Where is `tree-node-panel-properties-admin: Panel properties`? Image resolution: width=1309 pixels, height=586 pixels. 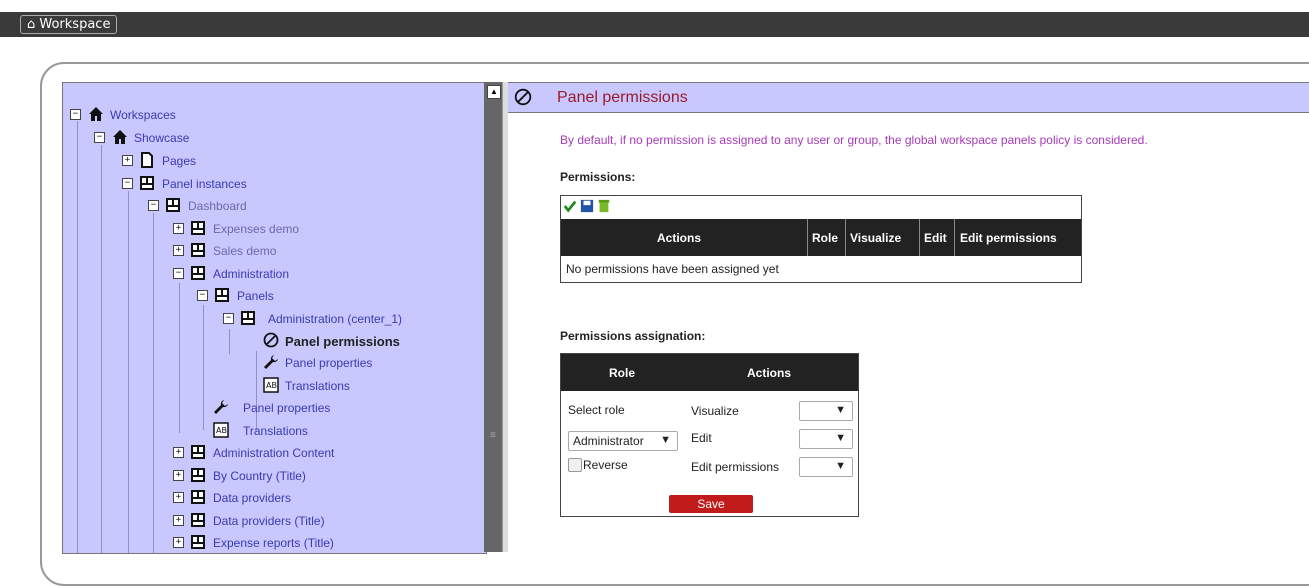
tree-node-panel-properties-admin: Panel properties is located at coordinates (303, 408).